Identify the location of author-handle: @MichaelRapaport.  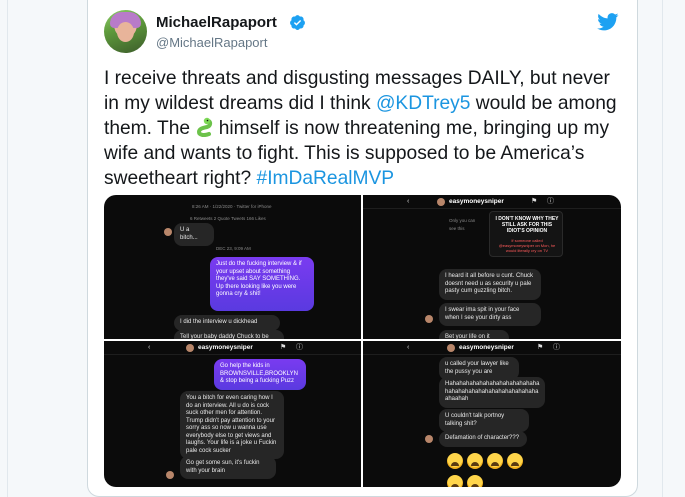
(211, 42).